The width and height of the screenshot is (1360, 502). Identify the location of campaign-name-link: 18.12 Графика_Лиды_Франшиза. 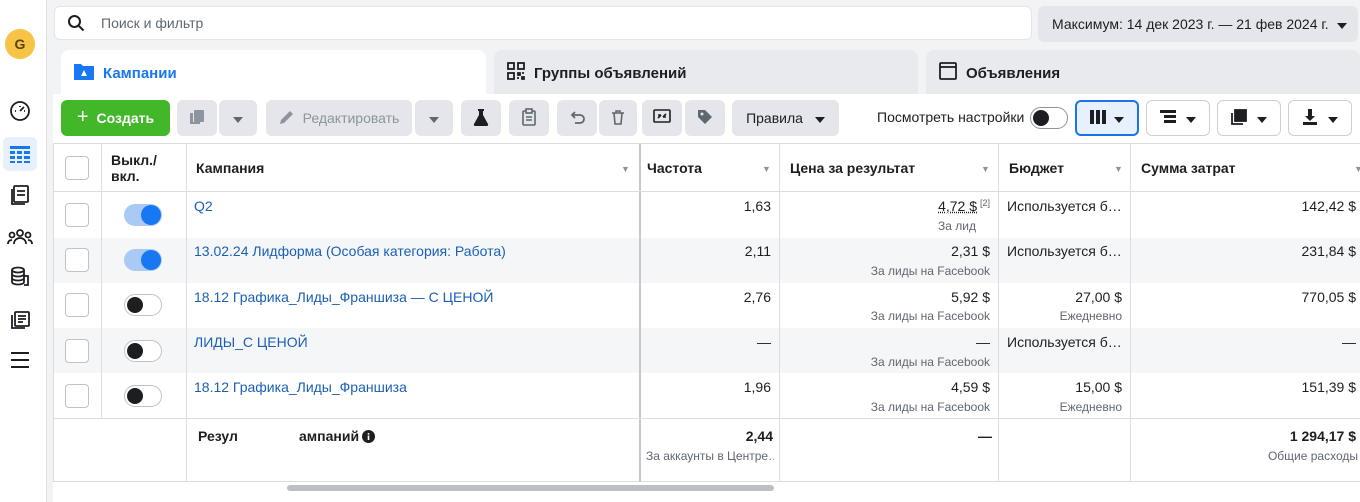
(300, 387).